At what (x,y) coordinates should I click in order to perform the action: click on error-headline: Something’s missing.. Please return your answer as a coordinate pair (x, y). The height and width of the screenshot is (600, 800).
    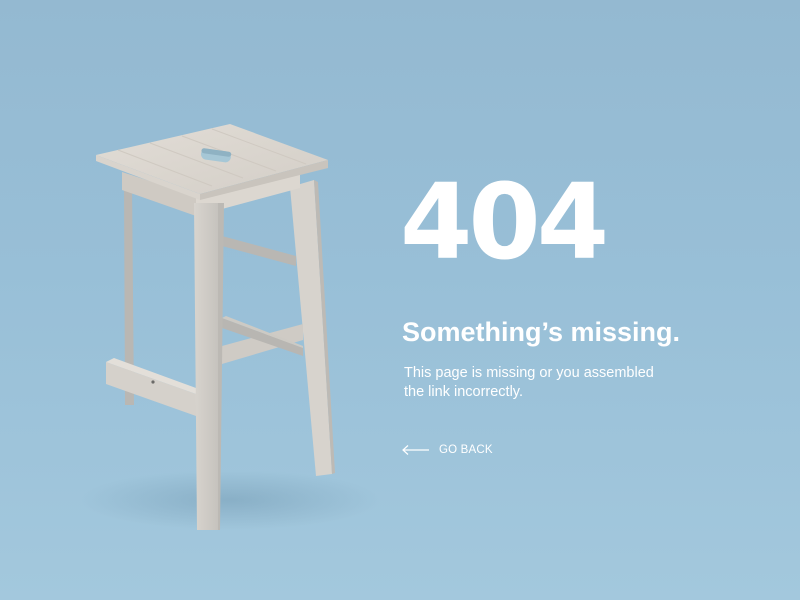
    Looking at the image, I should click on (541, 332).